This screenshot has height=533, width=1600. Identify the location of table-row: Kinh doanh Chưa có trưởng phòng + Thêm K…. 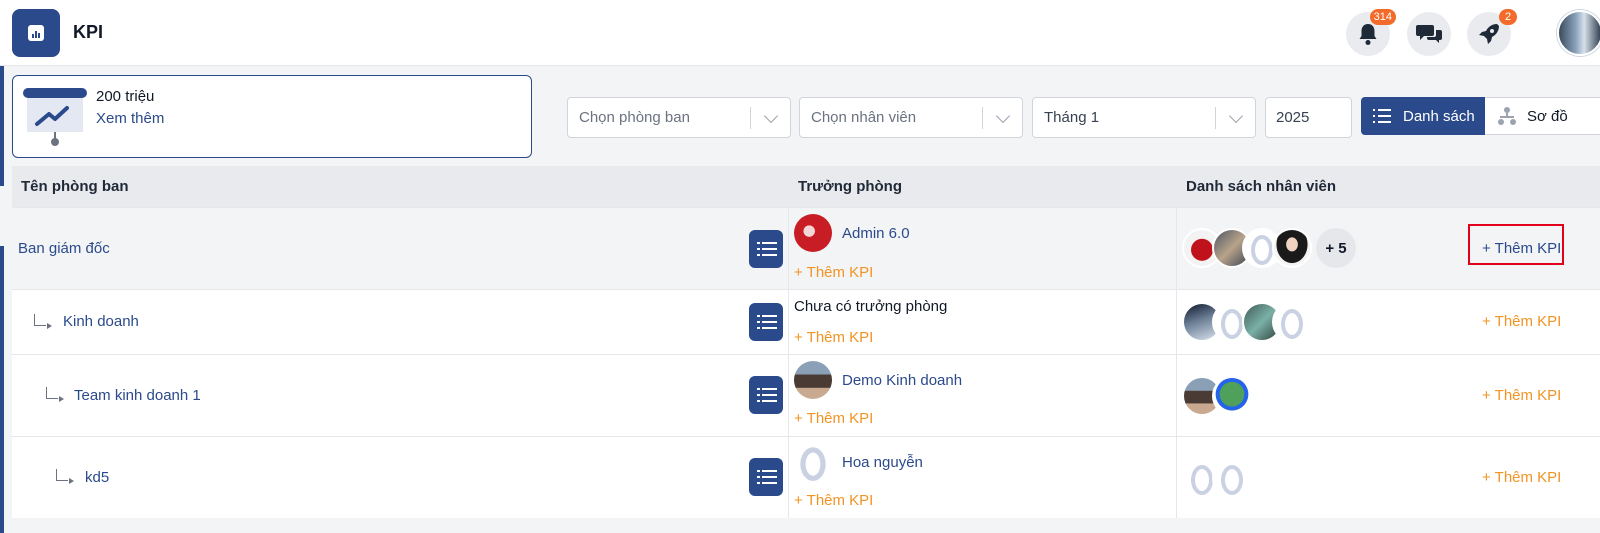
(806, 321).